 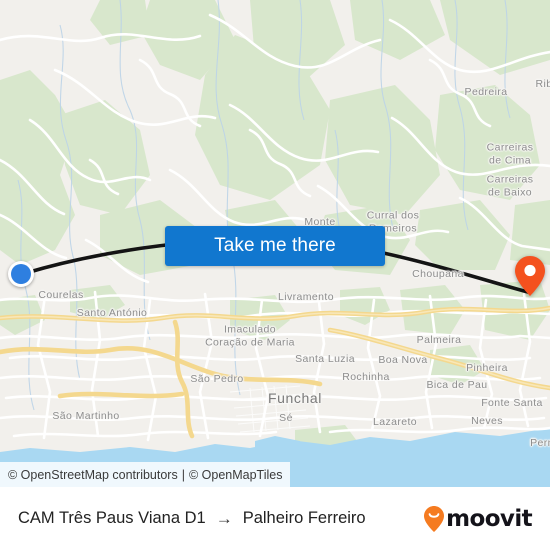 I want to click on destination-stop-label: Palheiro Ferreiro, so click(x=304, y=518).